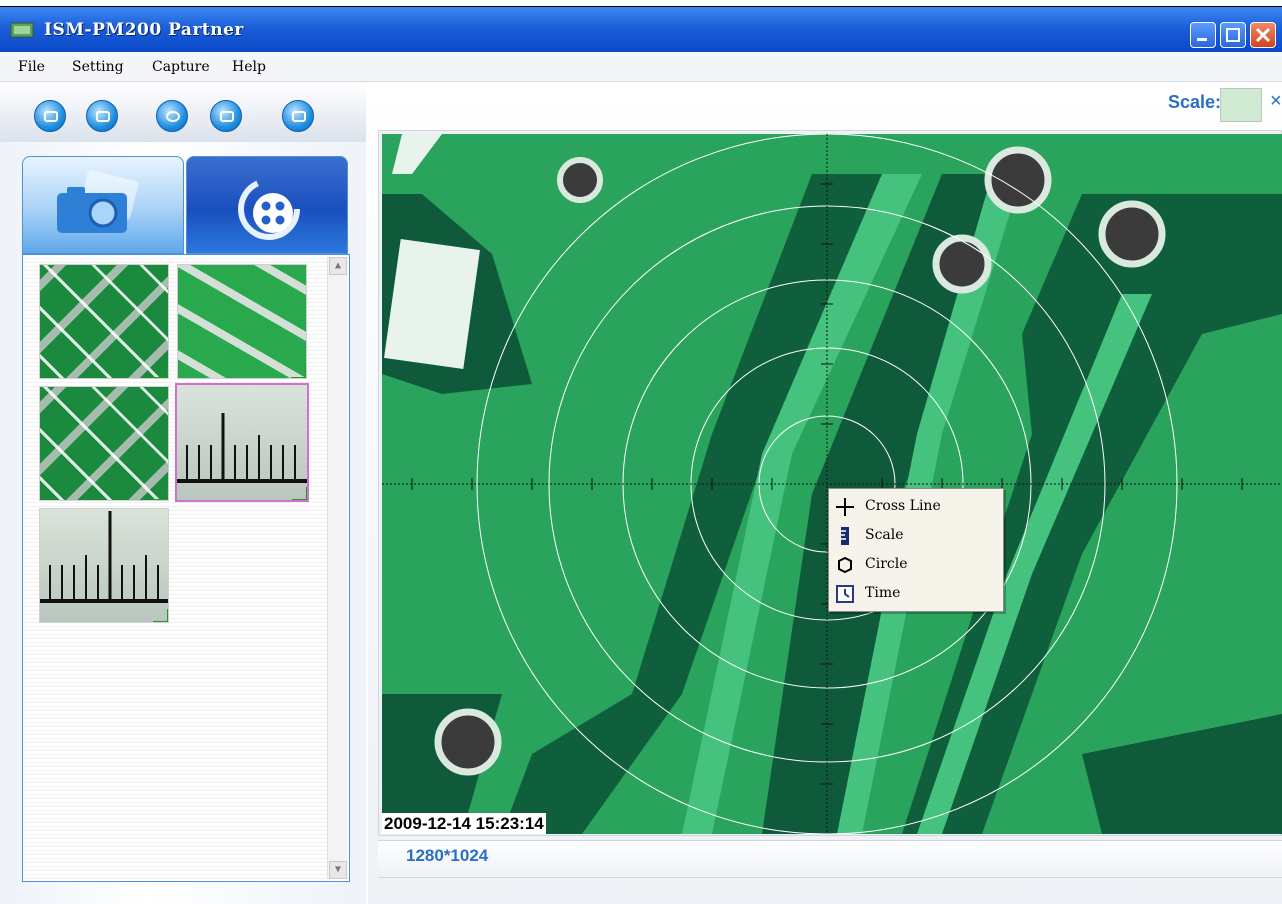 The height and width of the screenshot is (904, 1282). I want to click on scale-label: Scale:, so click(1195, 102).